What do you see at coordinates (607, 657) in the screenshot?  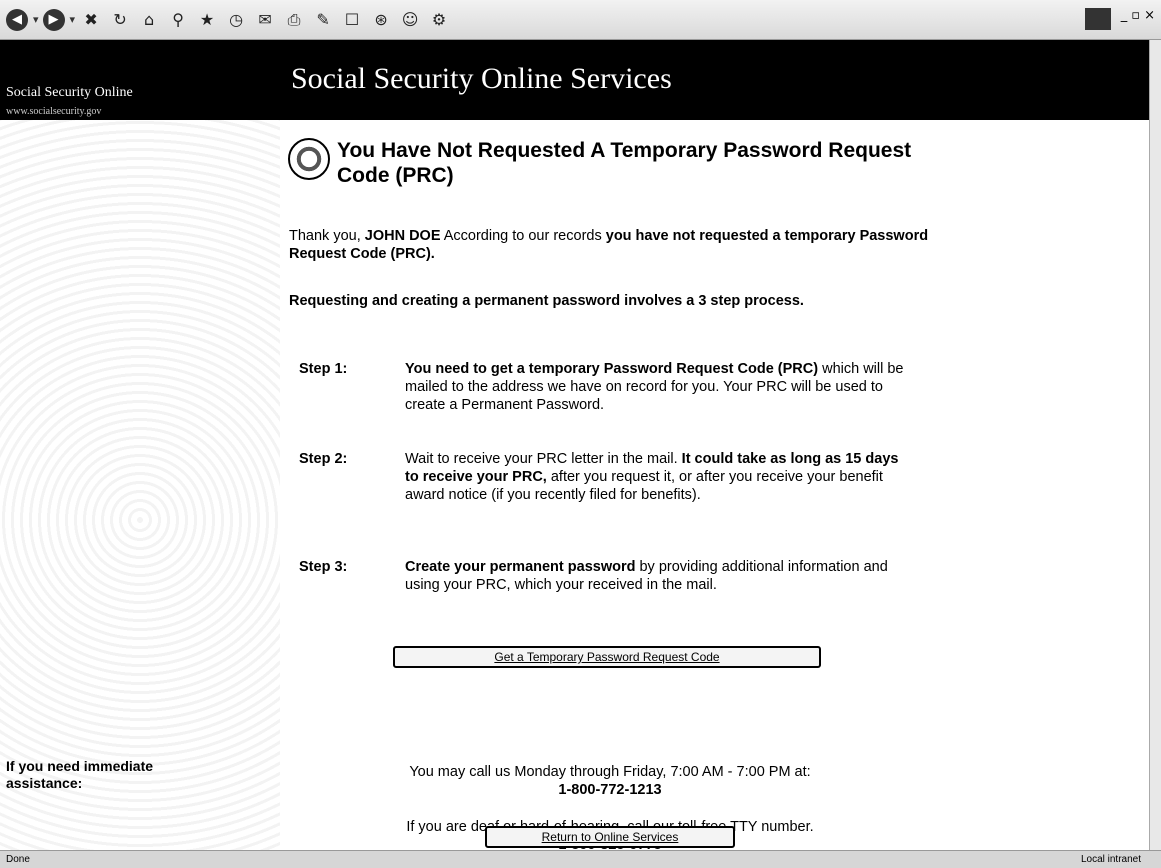 I see `get-prc-button: Get a Temporary Password Request Code` at bounding box center [607, 657].